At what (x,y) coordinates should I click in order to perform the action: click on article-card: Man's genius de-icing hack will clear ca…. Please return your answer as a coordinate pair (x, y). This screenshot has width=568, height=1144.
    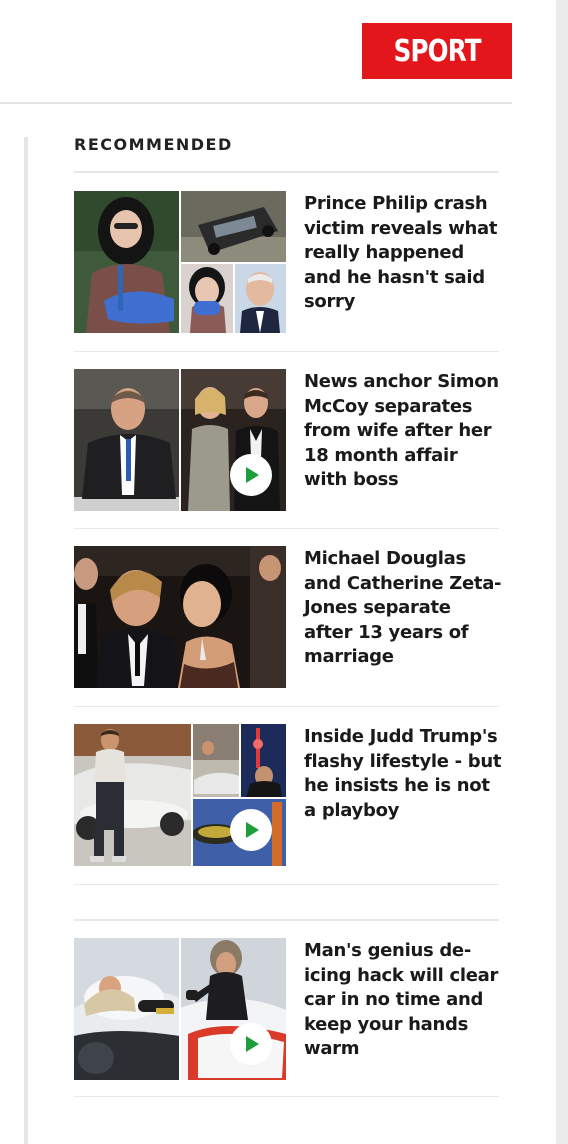
    Looking at the image, I should click on (286, 1009).